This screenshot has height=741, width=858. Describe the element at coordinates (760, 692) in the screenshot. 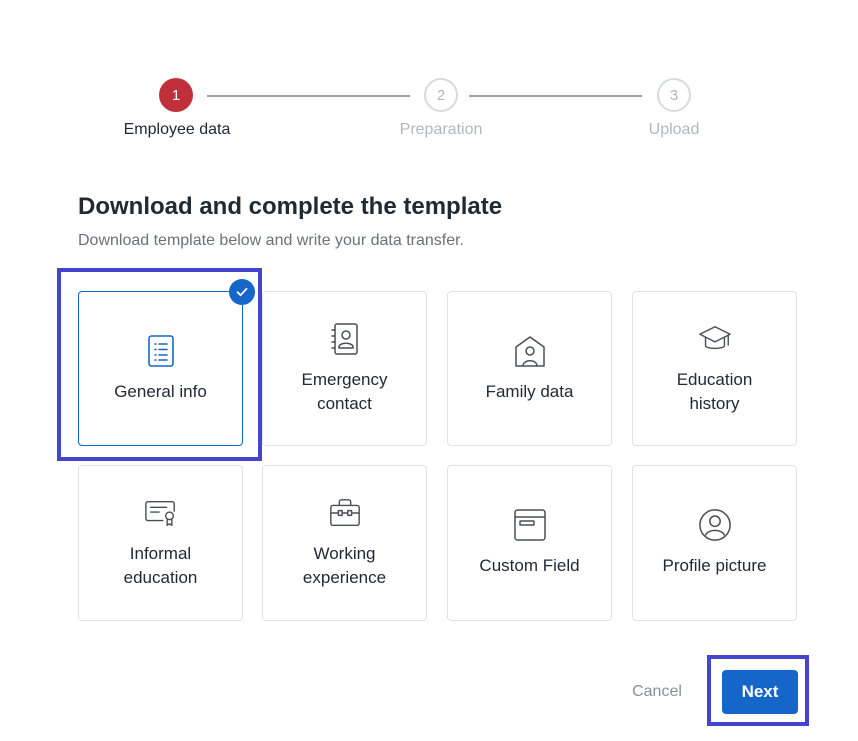

I see `next-button: Next` at that location.